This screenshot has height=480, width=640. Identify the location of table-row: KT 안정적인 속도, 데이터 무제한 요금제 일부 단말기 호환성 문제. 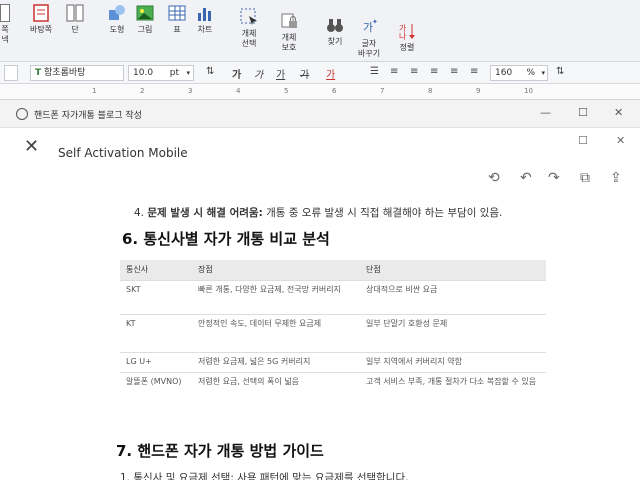
(333, 332).